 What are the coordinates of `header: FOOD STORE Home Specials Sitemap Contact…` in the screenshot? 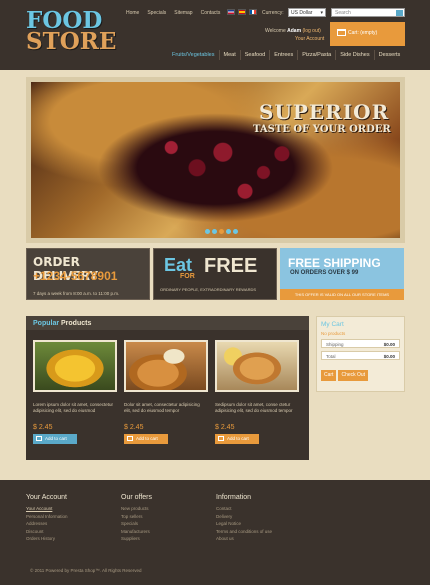 It's located at (215, 35).